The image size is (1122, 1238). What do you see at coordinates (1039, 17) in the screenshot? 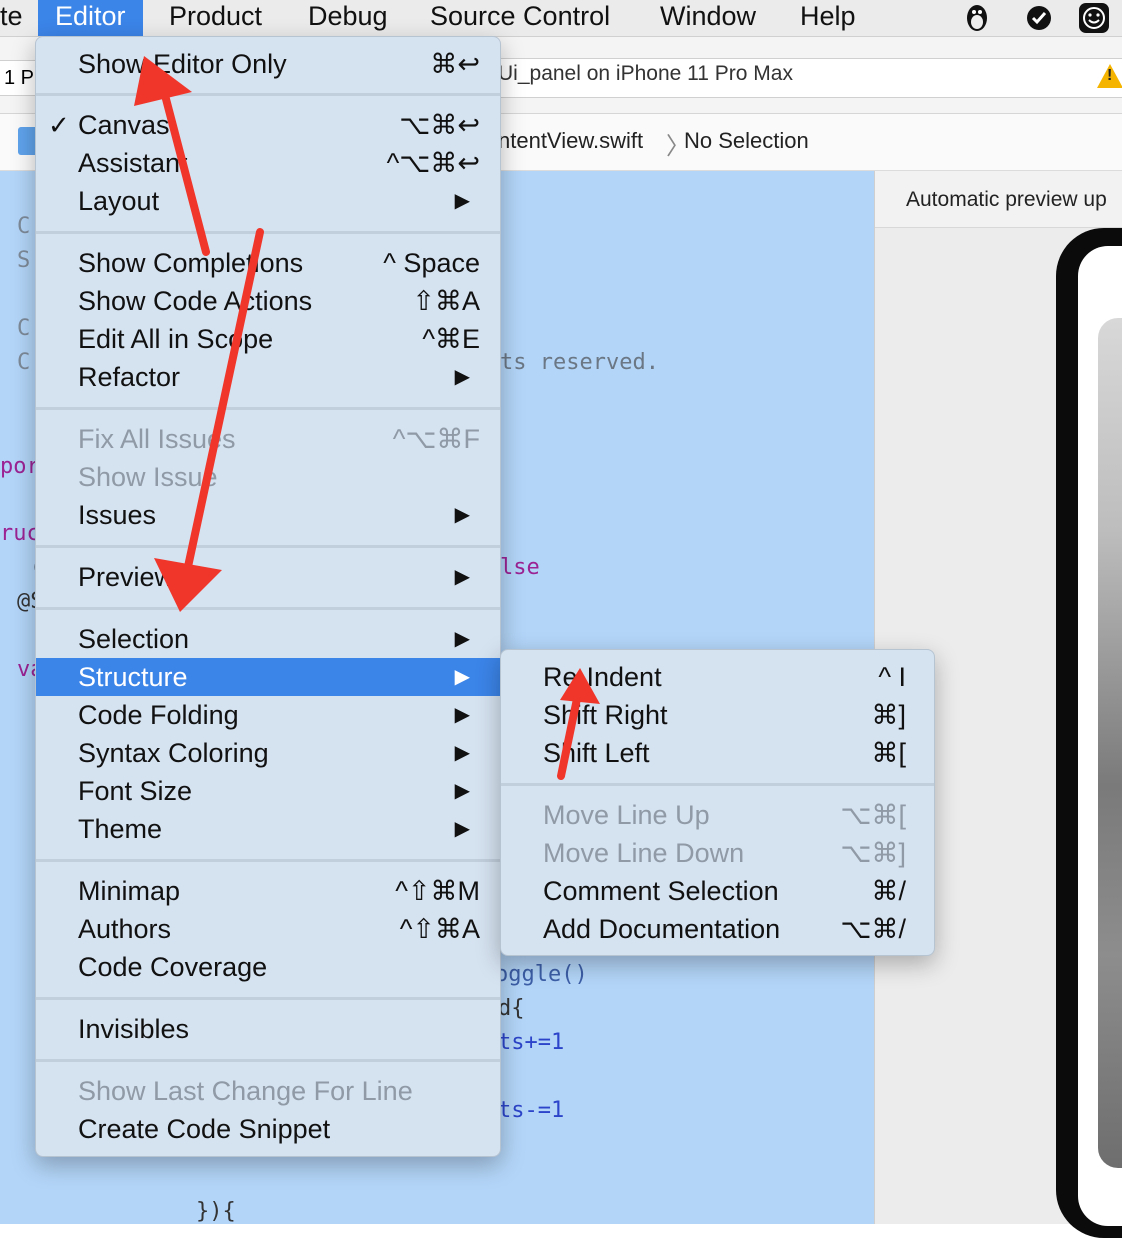
I see `badge-check-icon` at bounding box center [1039, 17].